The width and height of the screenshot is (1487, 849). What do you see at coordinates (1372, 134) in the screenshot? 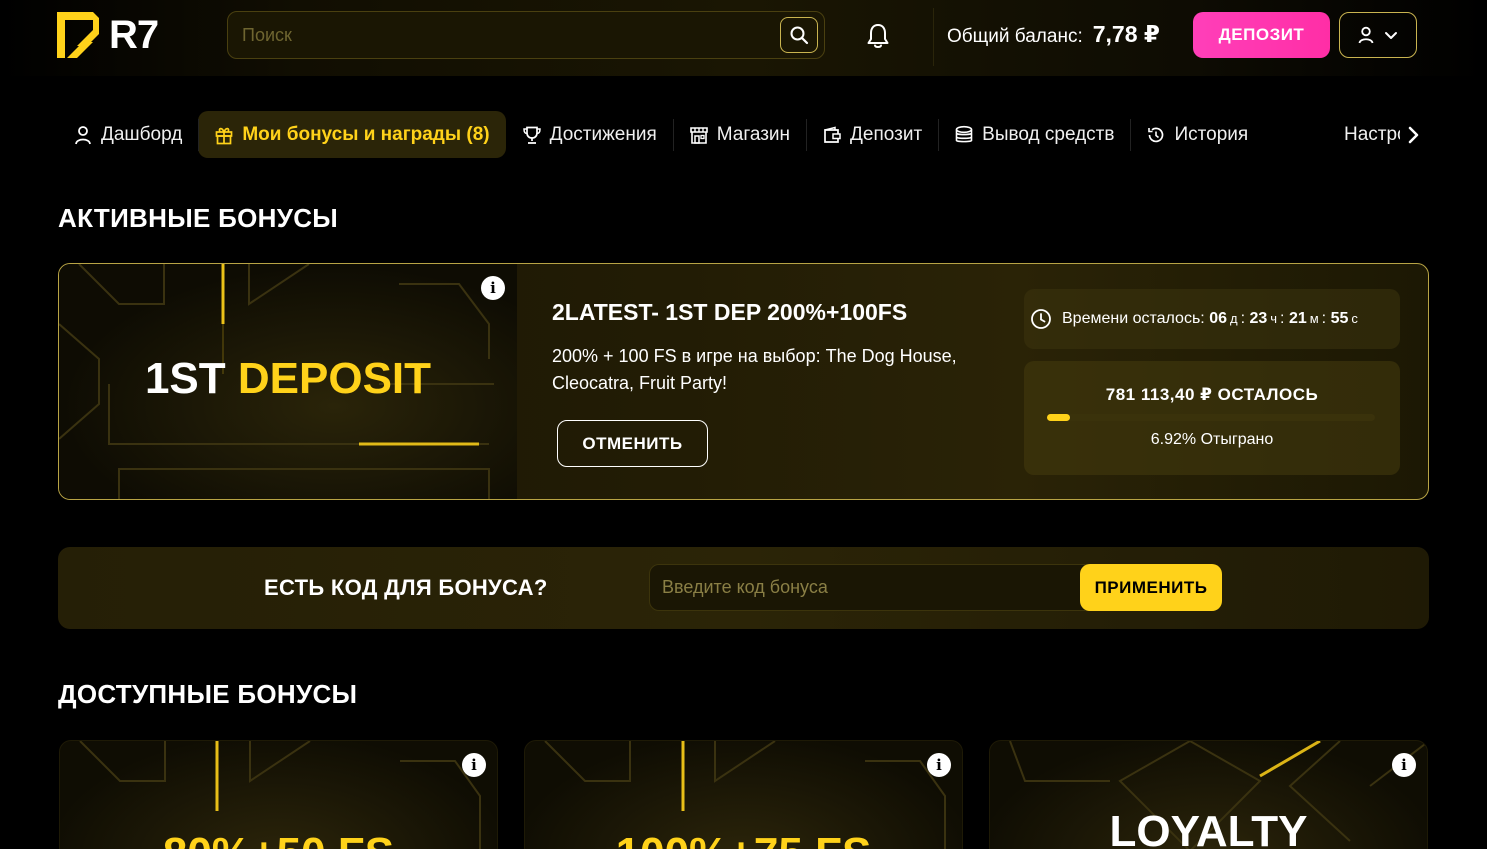
I see `tab-label: Настройки` at bounding box center [1372, 134].